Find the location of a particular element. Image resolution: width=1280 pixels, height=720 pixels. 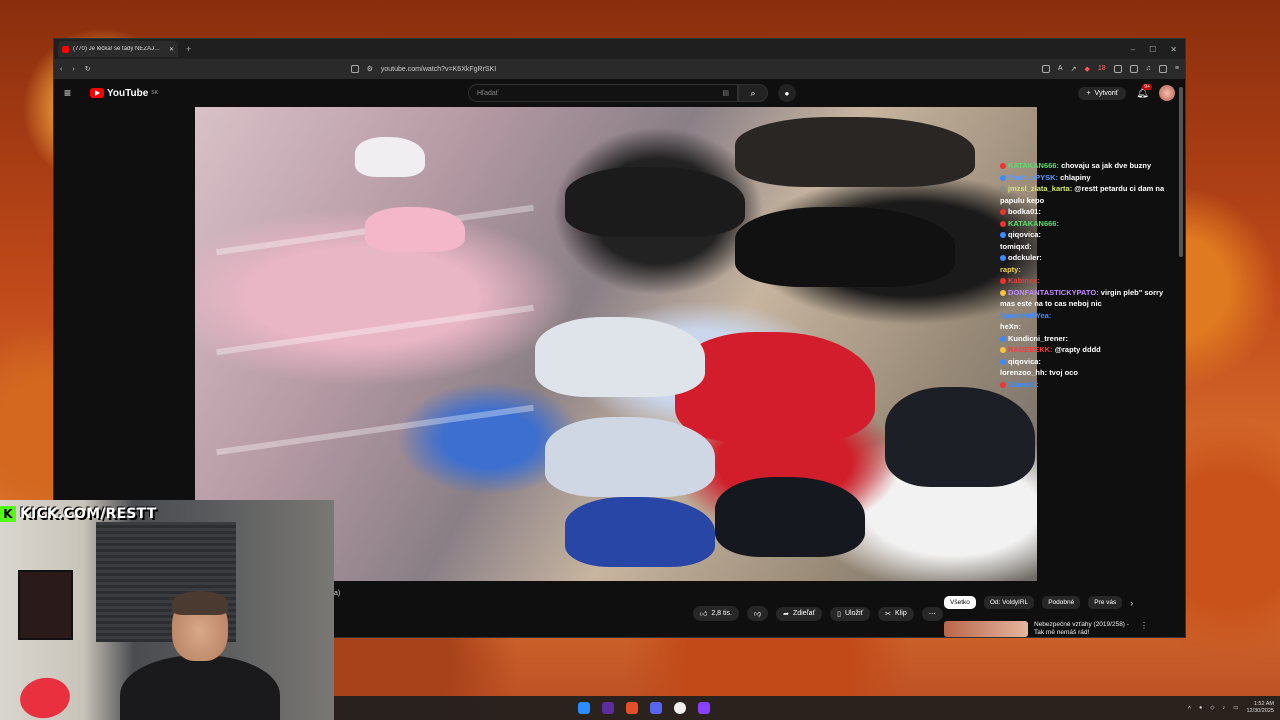

brave-icon is located at coordinates (632, 708).